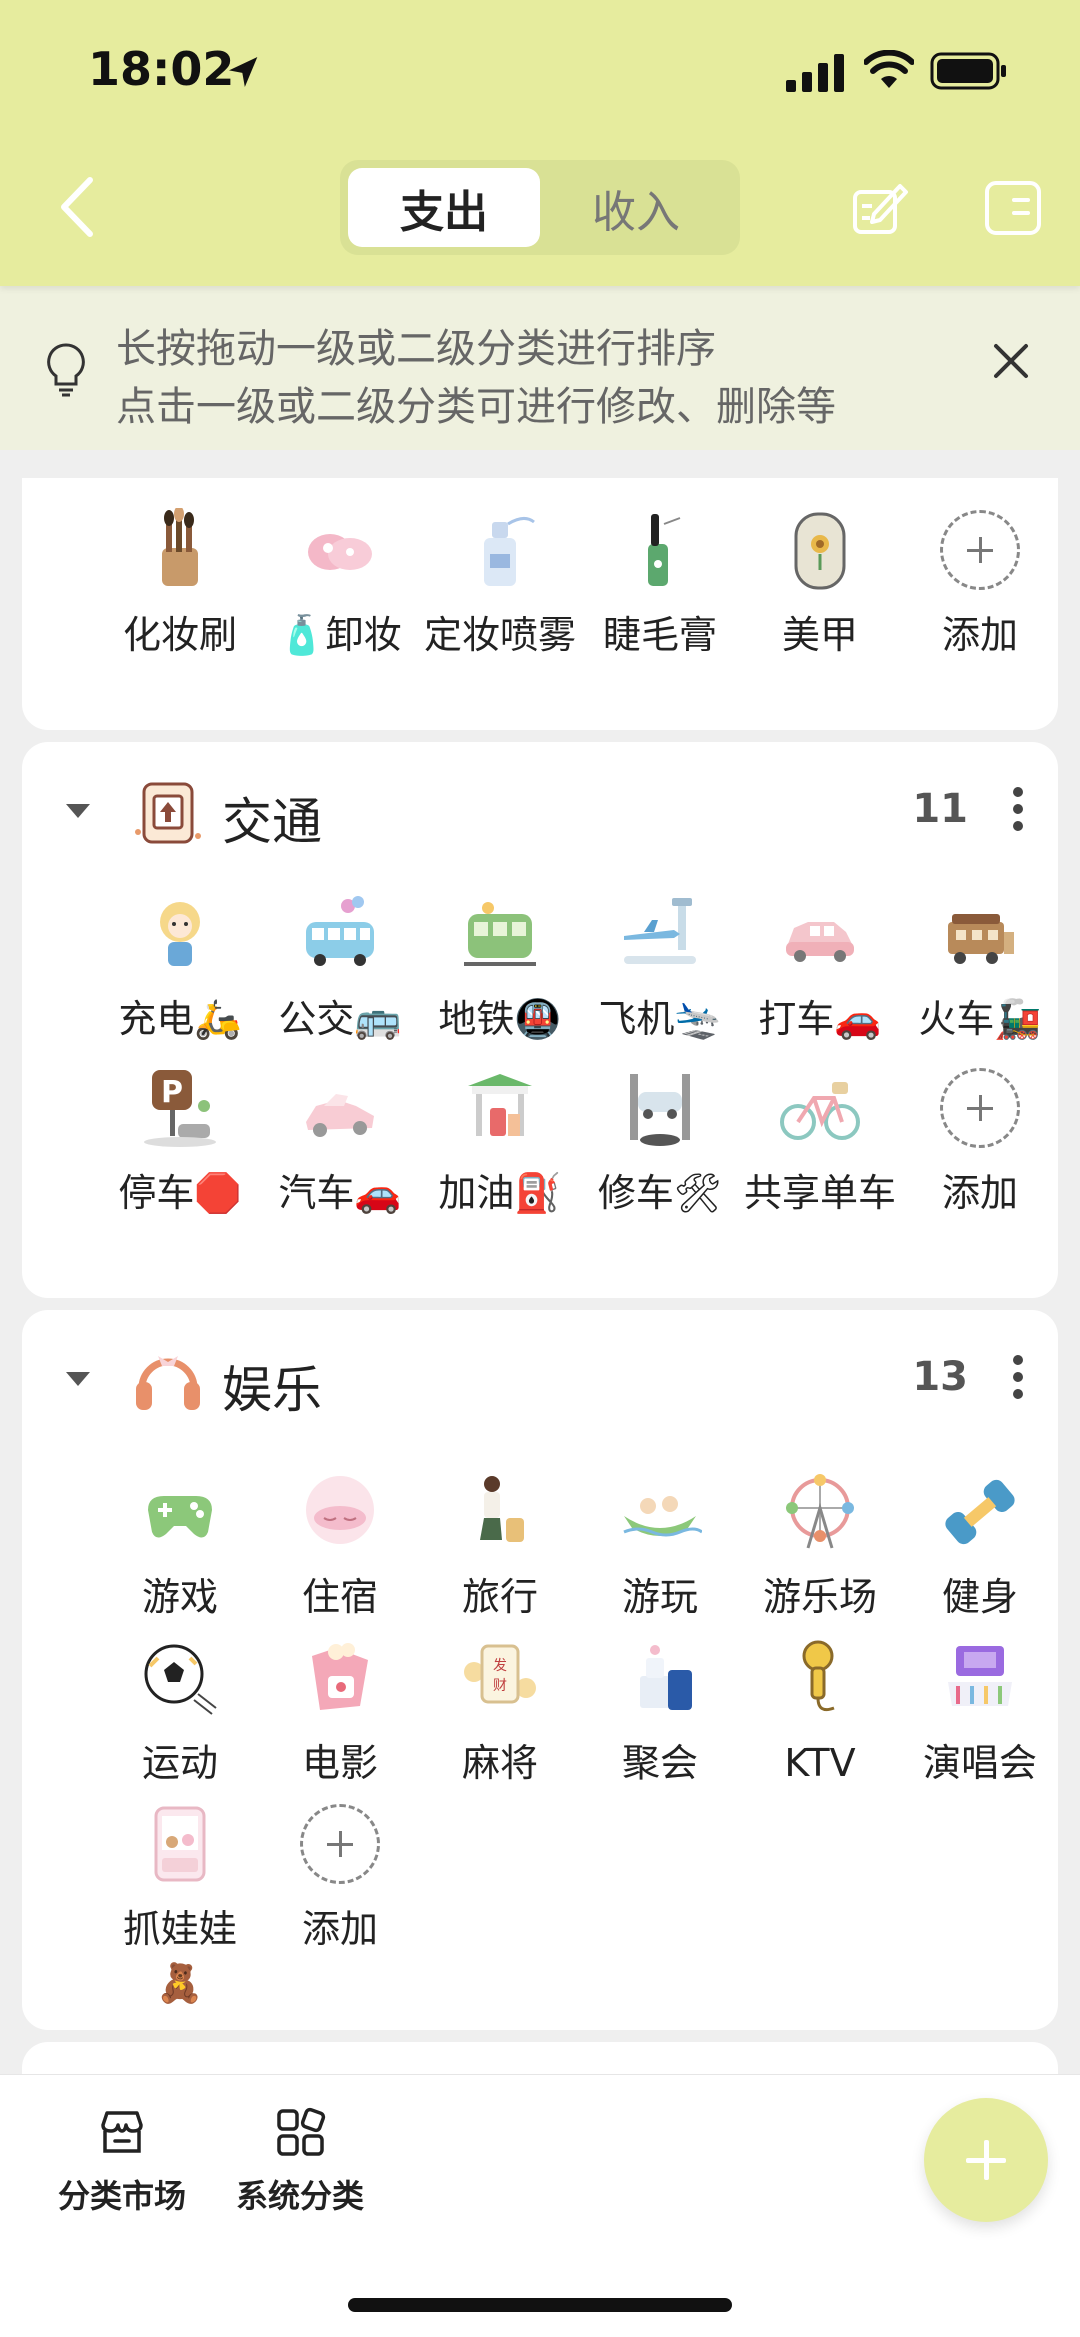  I want to click on transport-sign-icon, so click(168, 813).